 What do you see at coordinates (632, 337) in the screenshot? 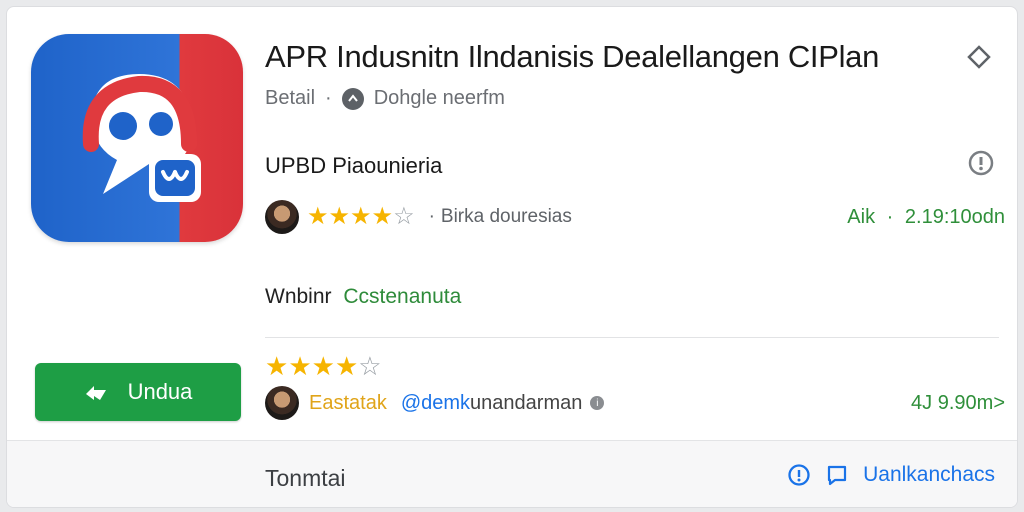
I see `divider` at bounding box center [632, 337].